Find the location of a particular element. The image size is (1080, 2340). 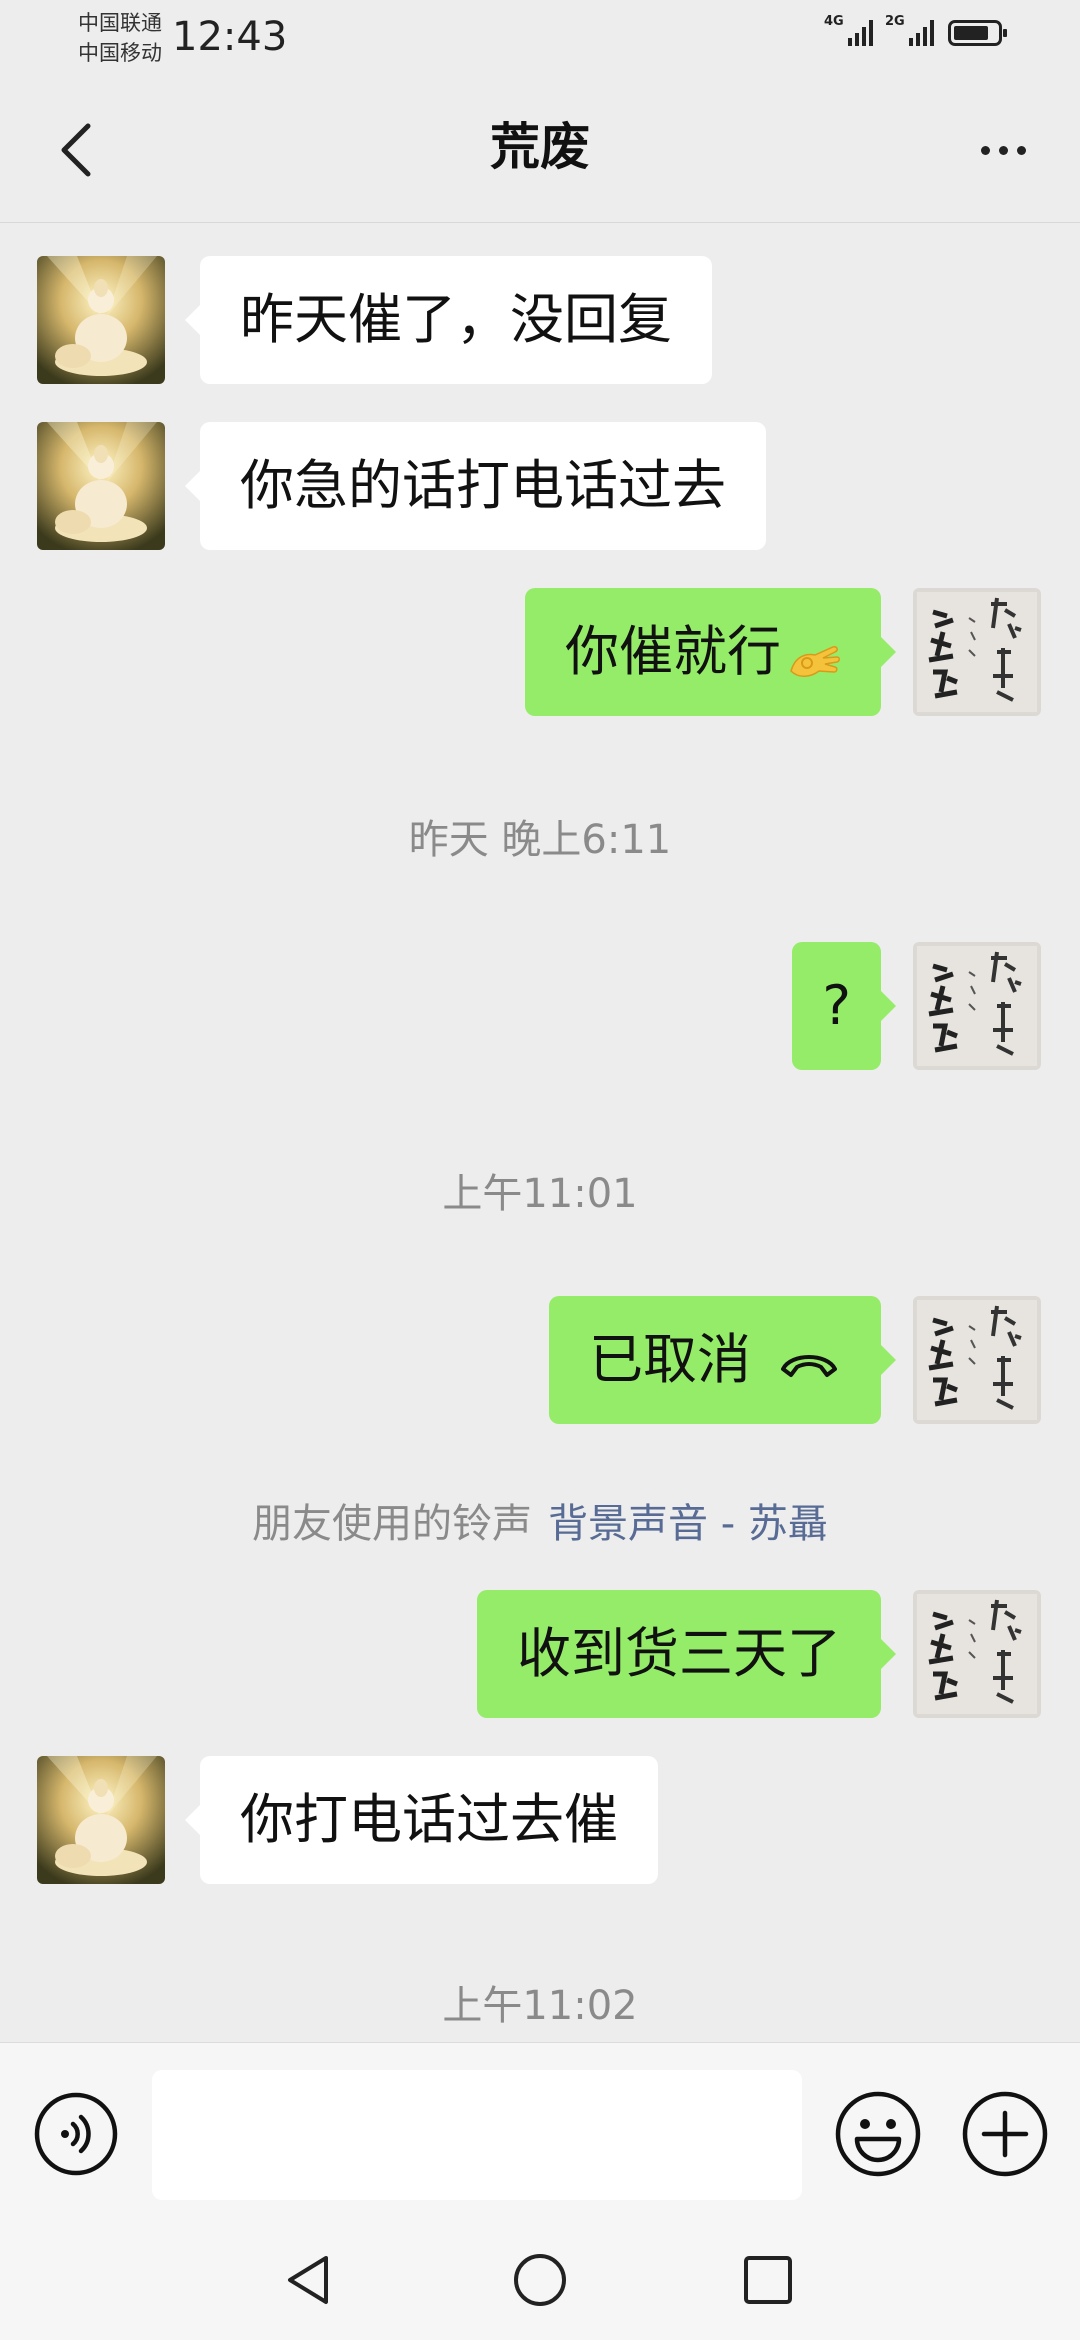

ok-hand-emoji-icon is located at coordinates (815, 662).